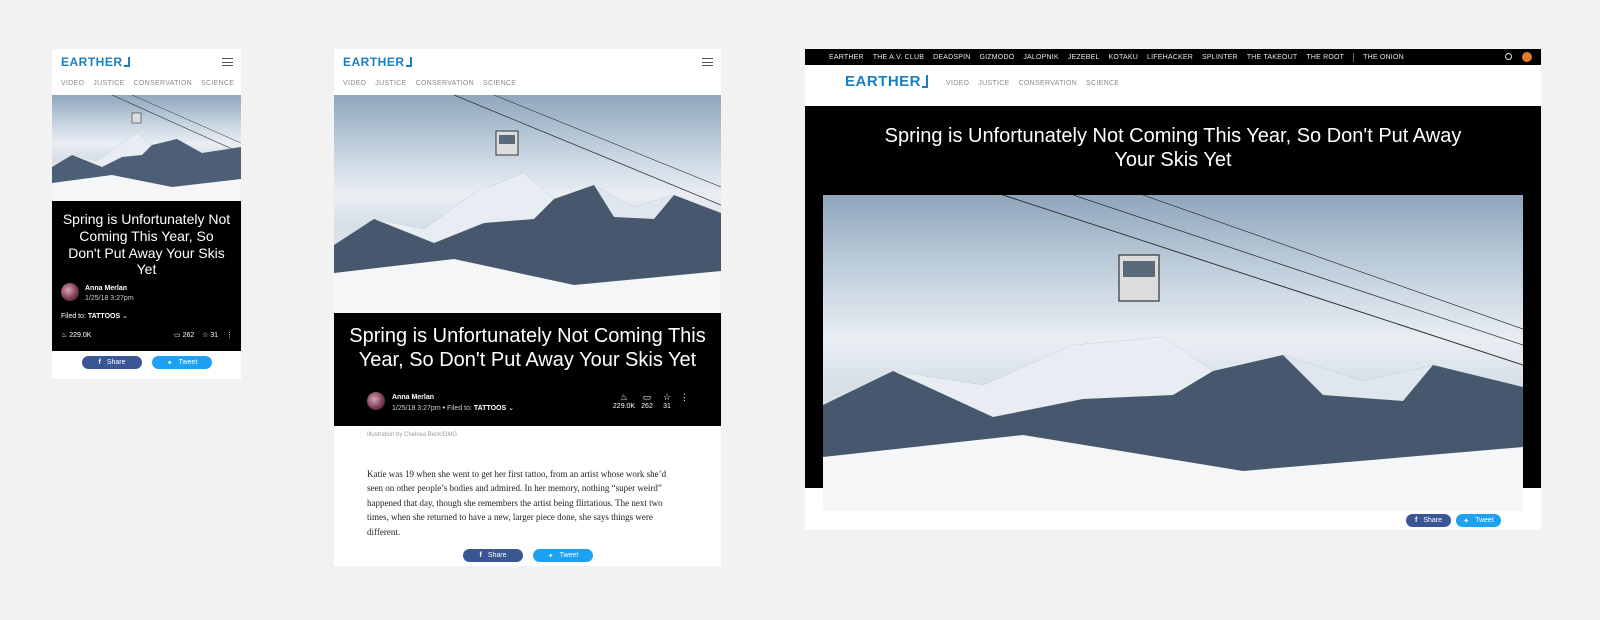  I want to click on network-kotaku: KOTAKU, so click(1123, 57).